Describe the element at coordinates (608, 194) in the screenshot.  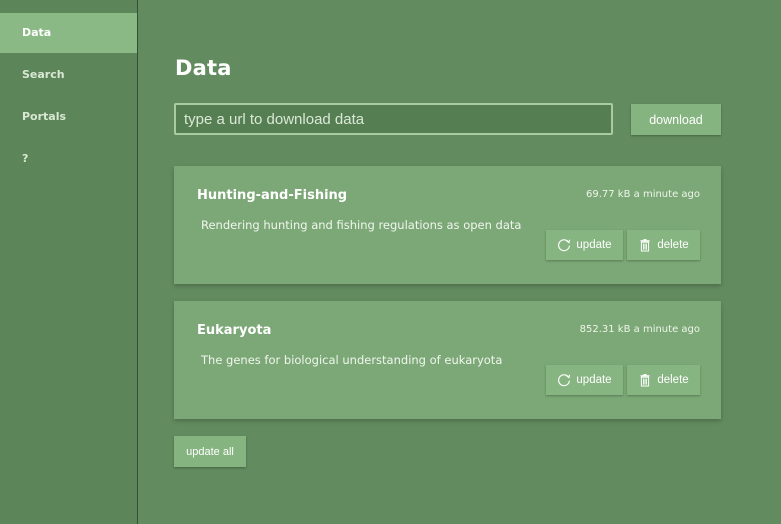
I see `dataset-size: 69.77 kB` at that location.